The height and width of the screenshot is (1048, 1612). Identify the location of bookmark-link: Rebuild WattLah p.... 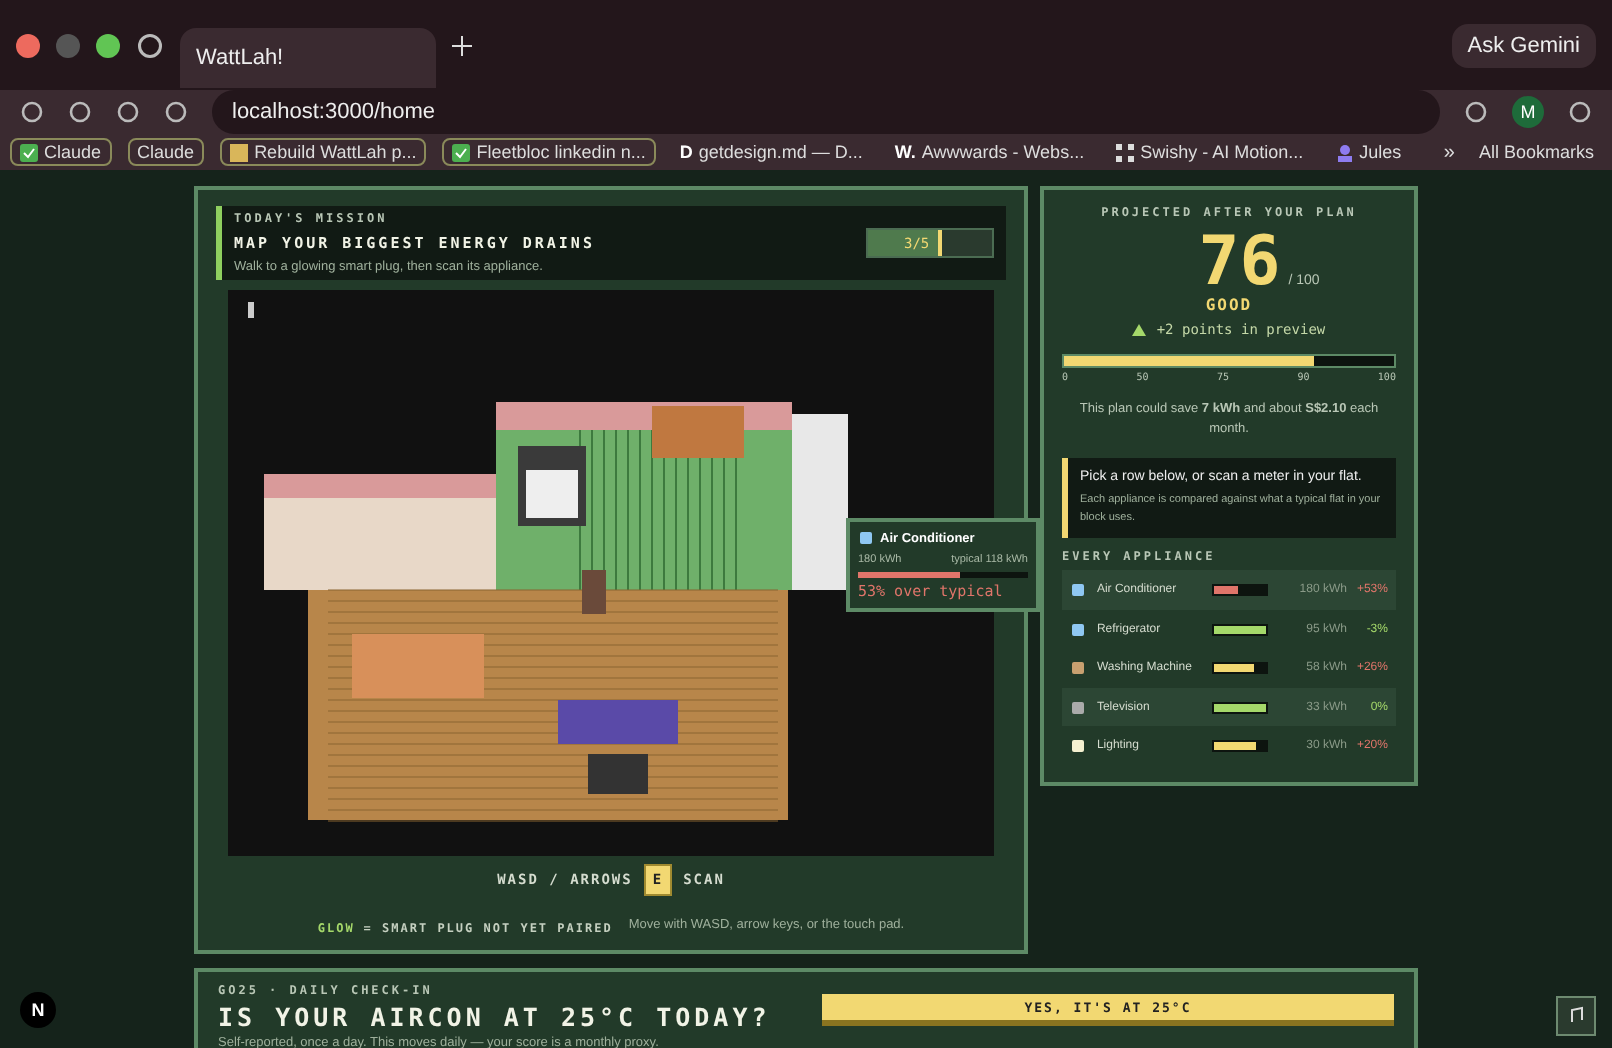
(323, 152).